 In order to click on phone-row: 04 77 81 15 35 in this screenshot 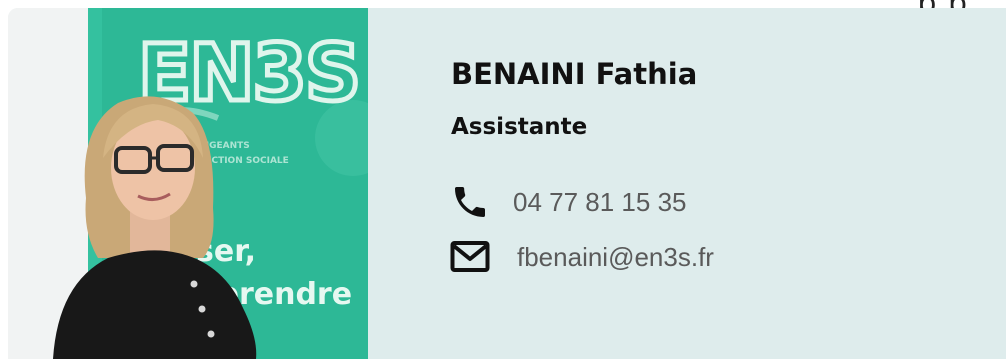, I will do `click(568, 202)`.